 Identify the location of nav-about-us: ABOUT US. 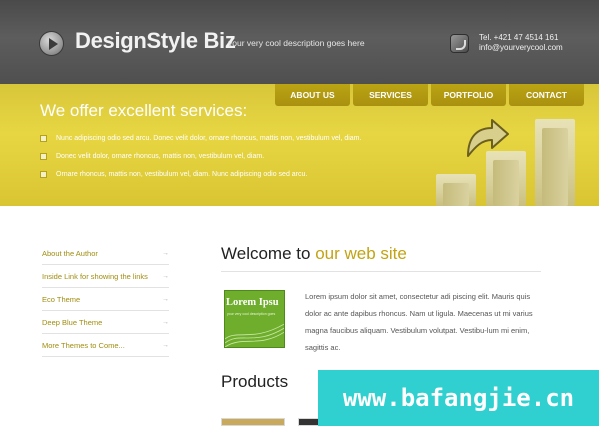
(312, 95).